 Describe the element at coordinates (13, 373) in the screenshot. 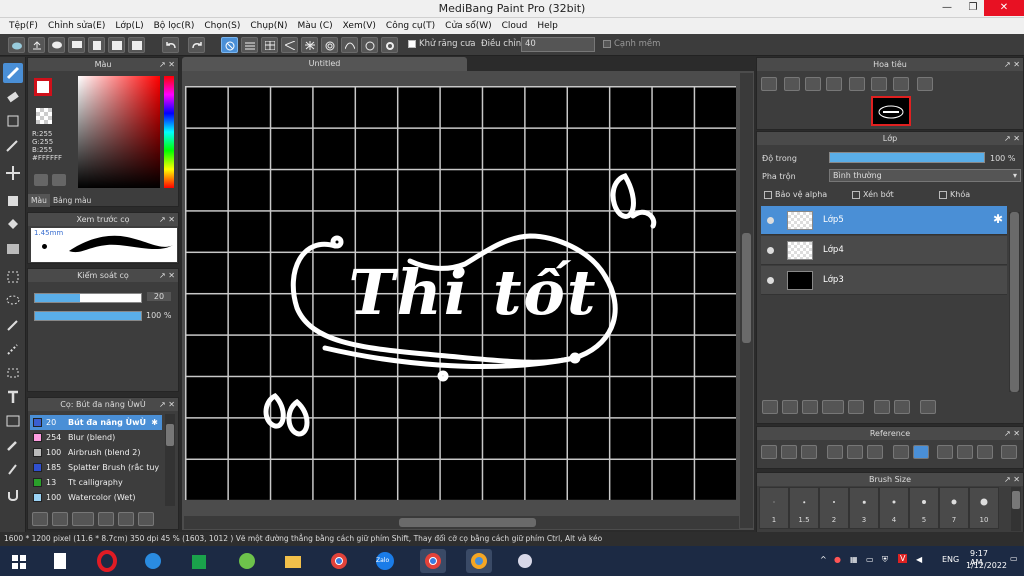

I see `select-eraser-tool-icon` at that location.